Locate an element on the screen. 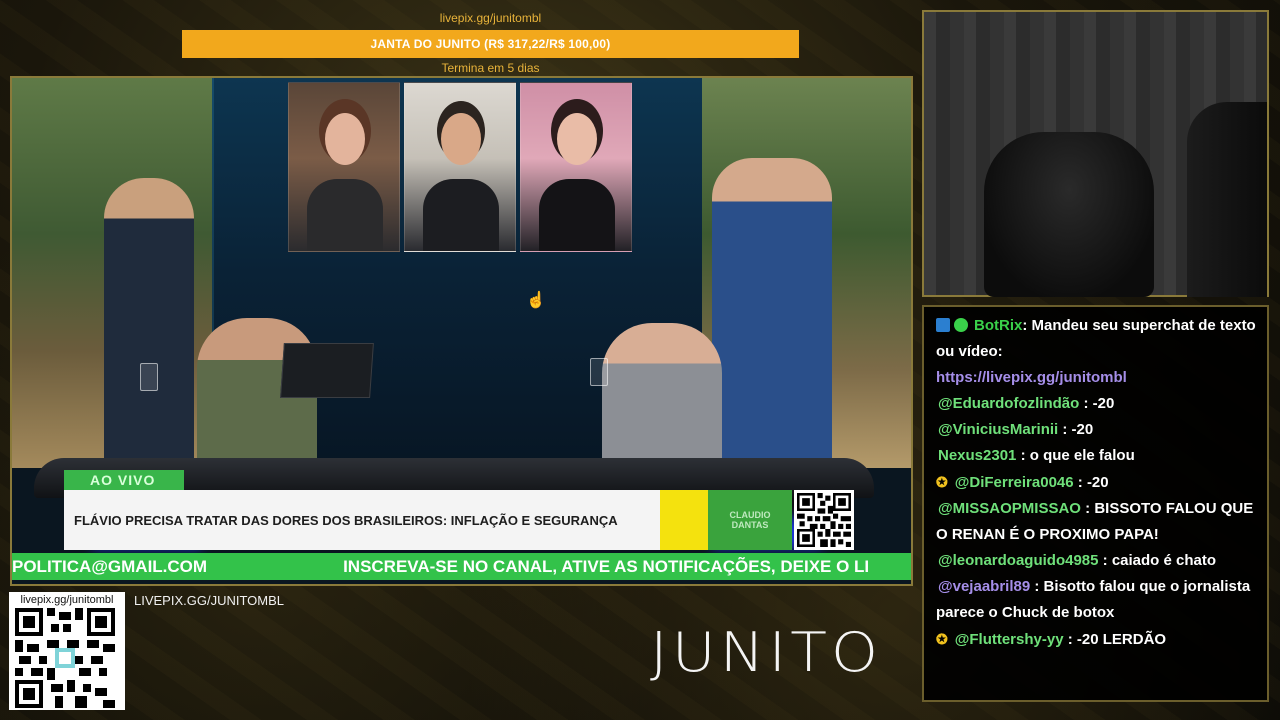  headline-accent is located at coordinates (684, 520).